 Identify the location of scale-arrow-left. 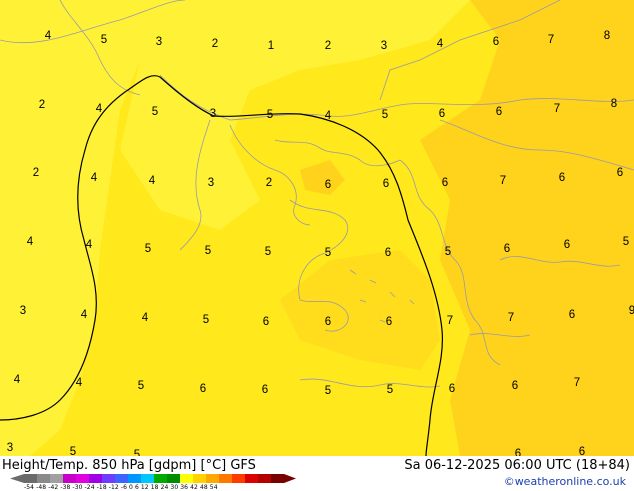
(17, 478).